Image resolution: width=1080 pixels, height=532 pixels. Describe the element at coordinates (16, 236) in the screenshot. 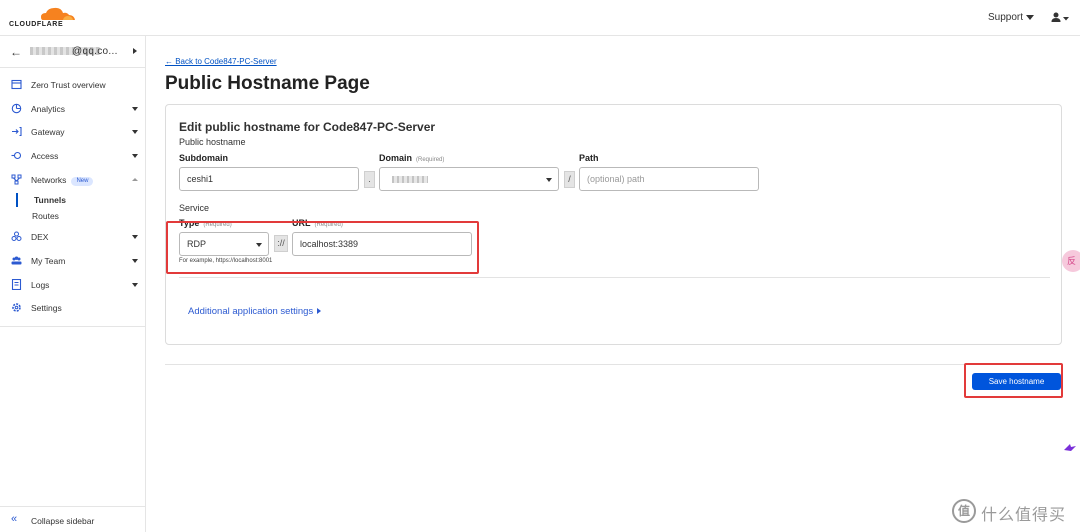

I see `dex-icon` at that location.